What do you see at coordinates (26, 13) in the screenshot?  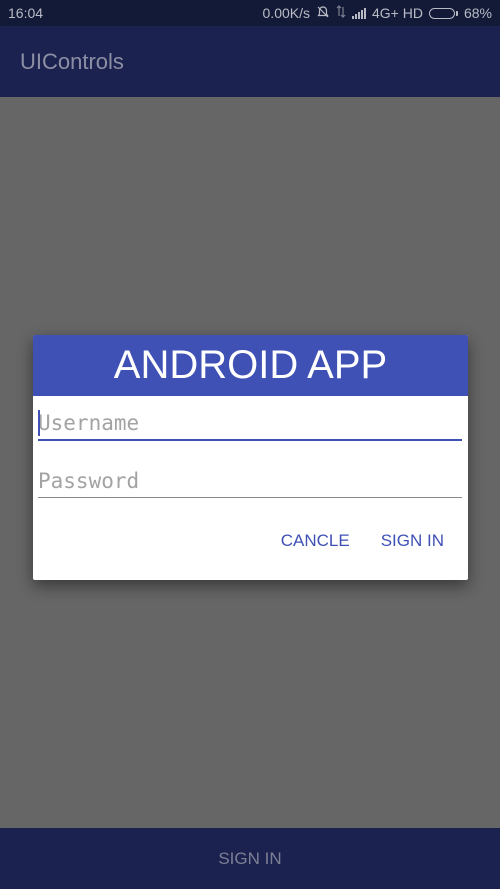 I see `status-time: 16:04` at bounding box center [26, 13].